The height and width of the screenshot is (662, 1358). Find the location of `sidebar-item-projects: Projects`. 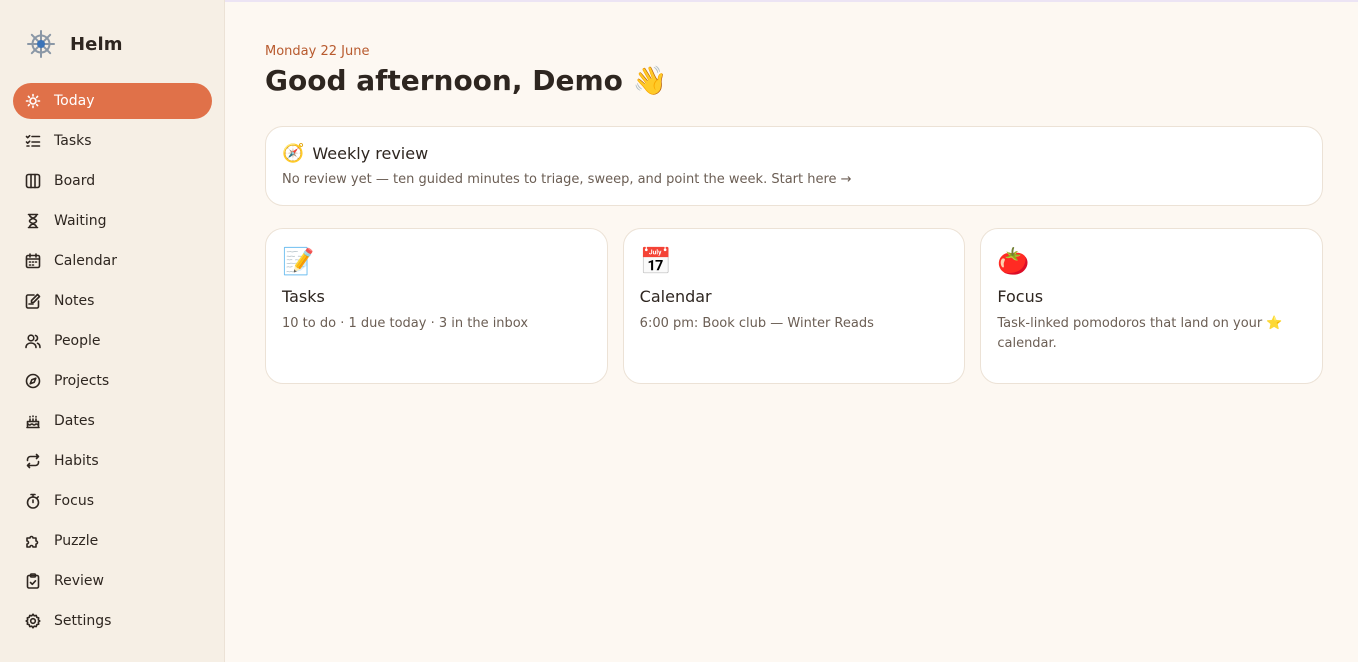

sidebar-item-projects: Projects is located at coordinates (112, 381).